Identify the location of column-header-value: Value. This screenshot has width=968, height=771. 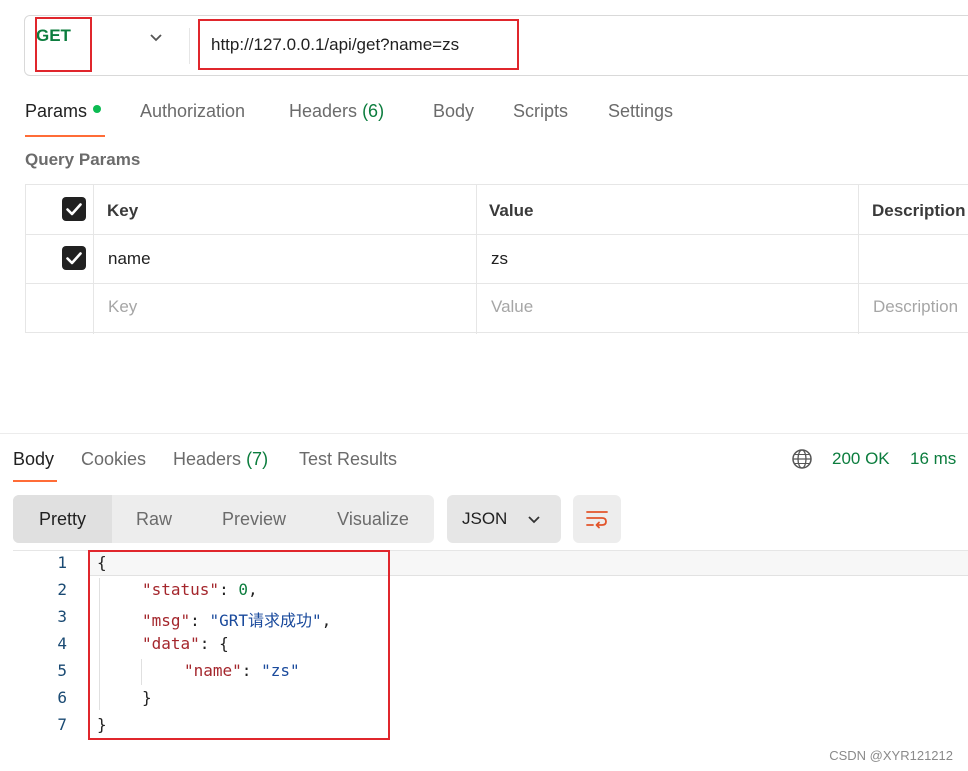
(511, 210).